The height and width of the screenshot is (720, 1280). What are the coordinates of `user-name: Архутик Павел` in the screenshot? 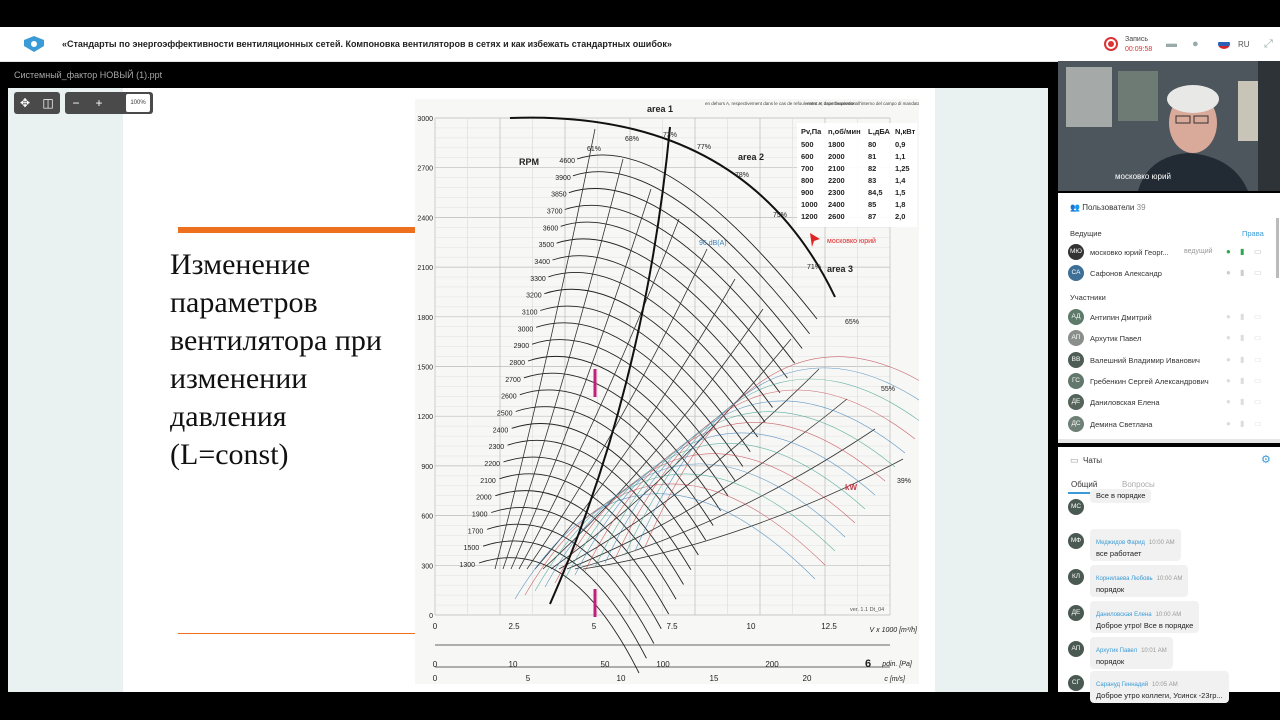 It's located at (1116, 339).